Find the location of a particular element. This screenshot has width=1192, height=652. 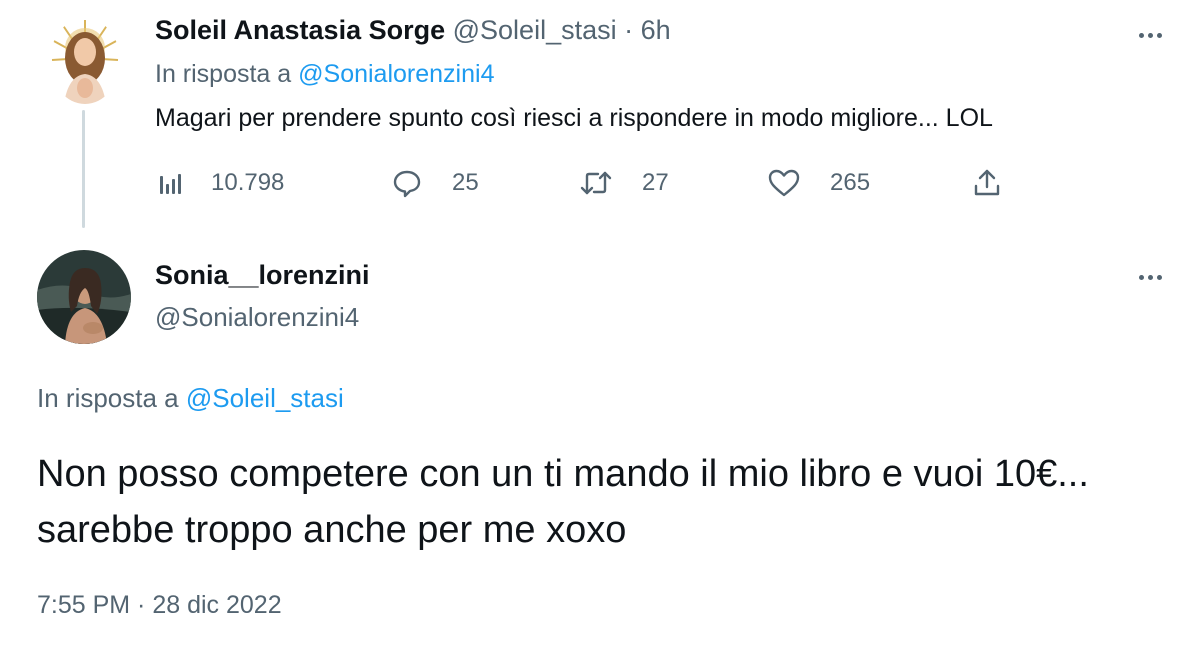

author-name: Soleil Anastasia Sorge is located at coordinates (300, 30).